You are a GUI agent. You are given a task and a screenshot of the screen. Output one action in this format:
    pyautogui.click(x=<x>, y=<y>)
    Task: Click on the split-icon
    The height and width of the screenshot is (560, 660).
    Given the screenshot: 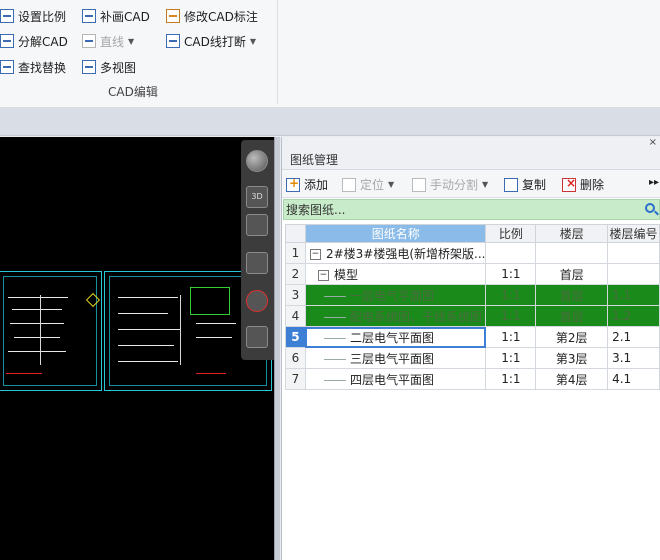 What is the action you would take?
    pyautogui.click(x=419, y=184)
    